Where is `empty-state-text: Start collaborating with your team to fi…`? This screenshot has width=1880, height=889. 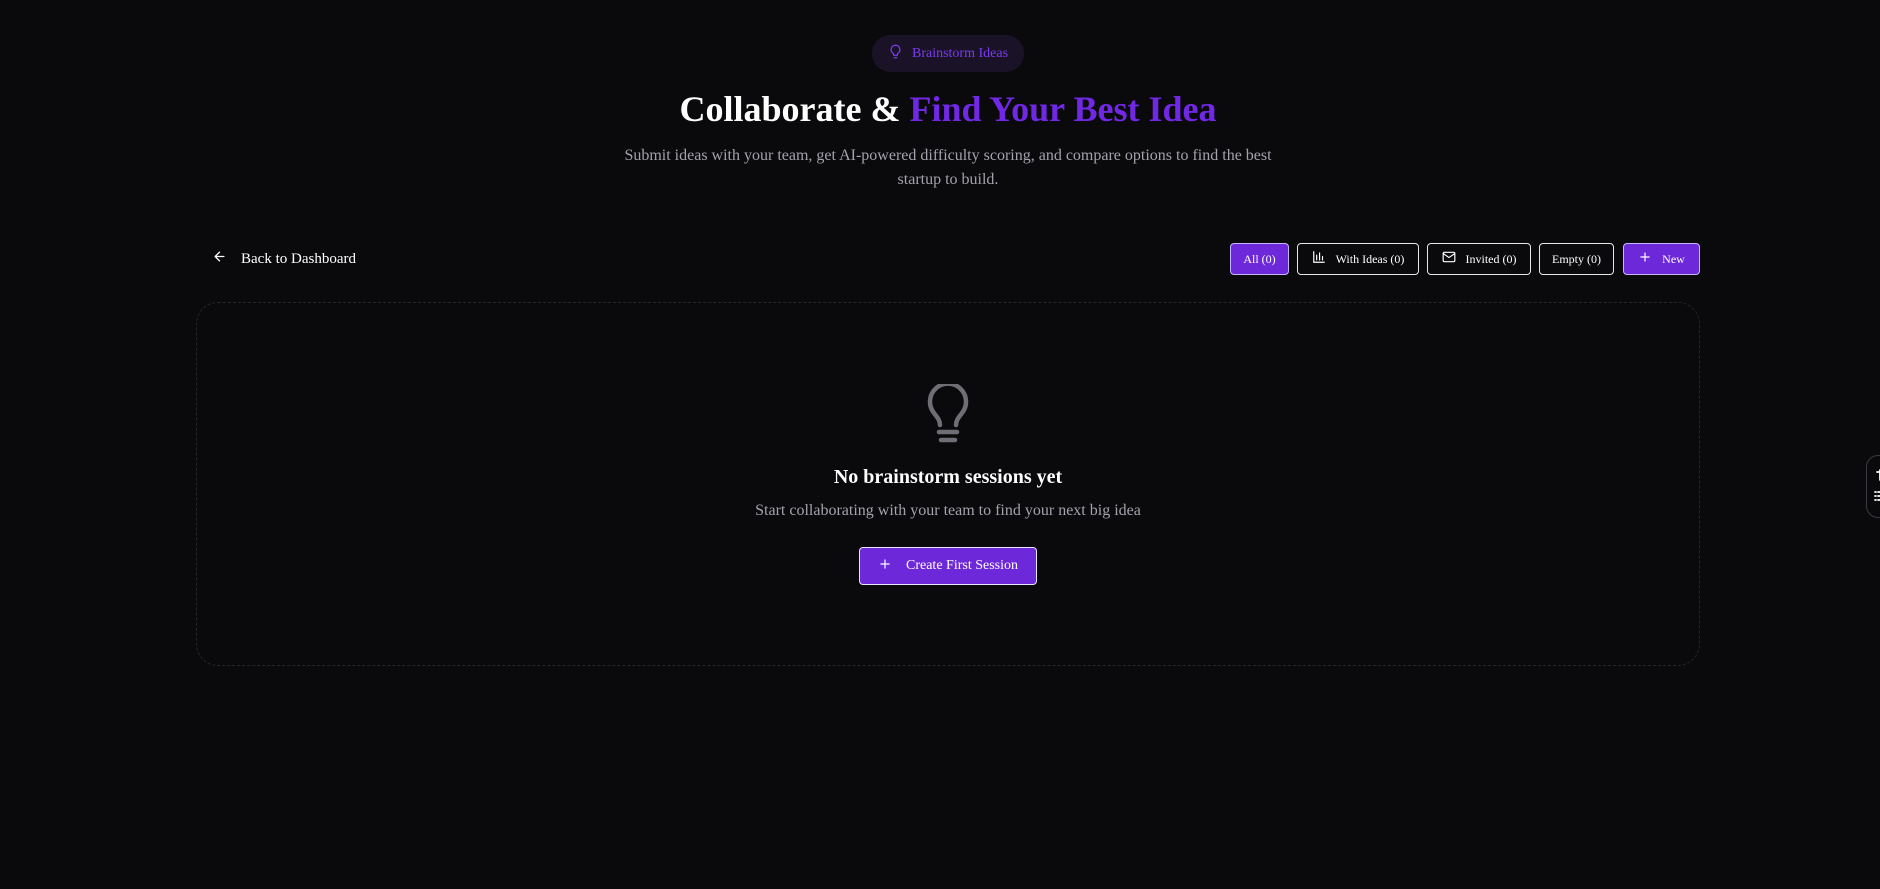
empty-state-text: Start collaborating with your team to fi… is located at coordinates (948, 510).